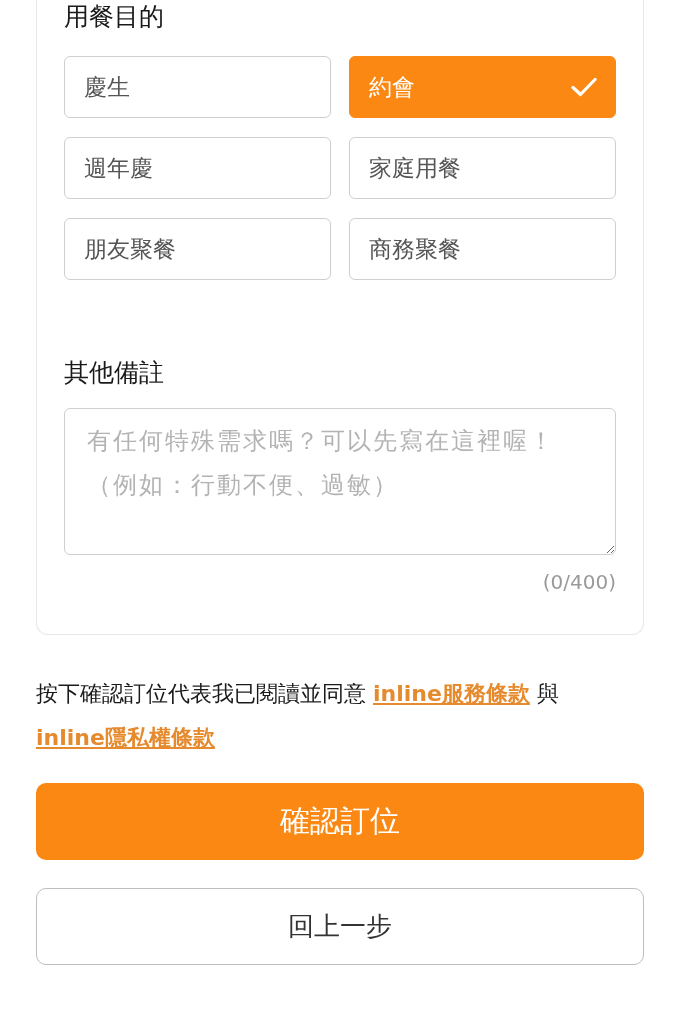 The image size is (680, 1024). What do you see at coordinates (298, 716) in the screenshot?
I see `agreement-text: 按下確認訂位代表我已閱讀並同意 inline服務條款 與 inline隱私權條款` at bounding box center [298, 716].